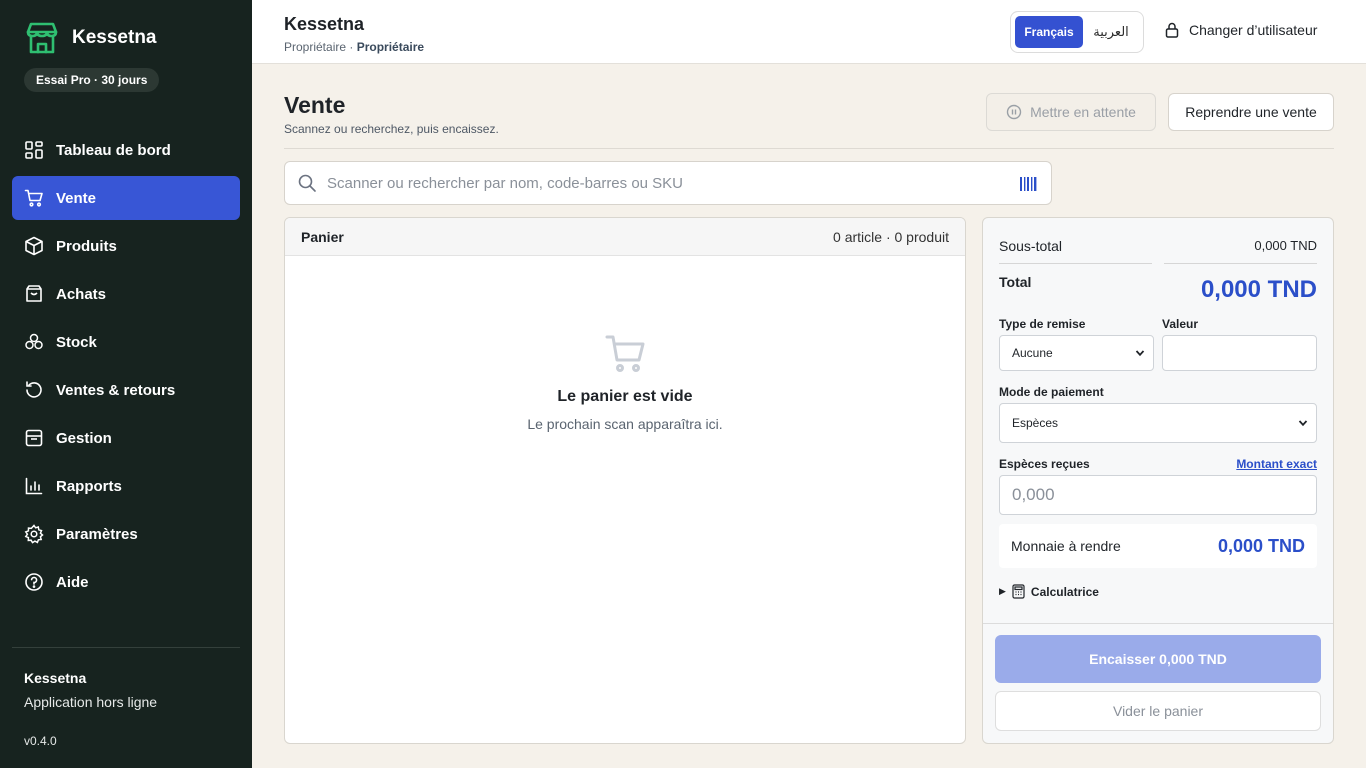  I want to click on chart-icon, so click(34, 486).